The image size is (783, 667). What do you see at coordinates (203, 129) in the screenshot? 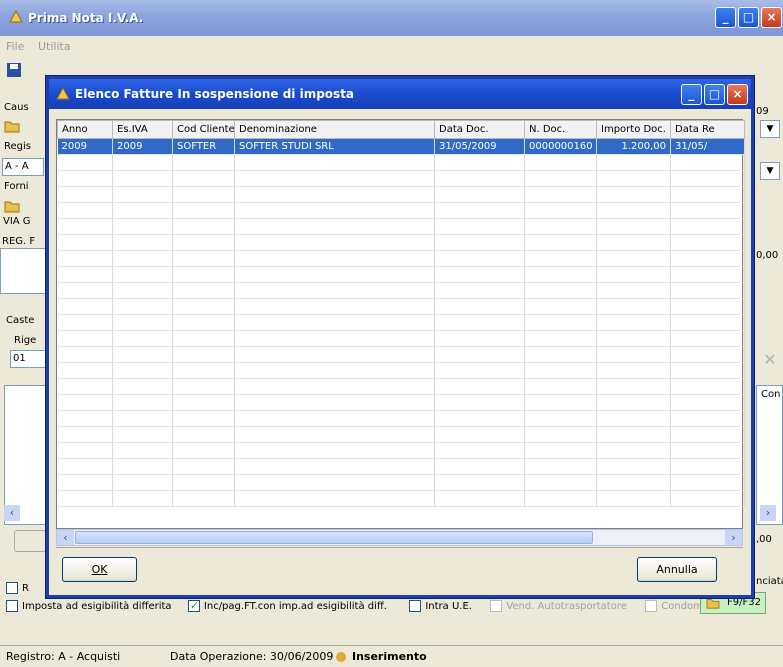
I see `column-header-cod-cliente: Cod Cliente` at bounding box center [203, 129].